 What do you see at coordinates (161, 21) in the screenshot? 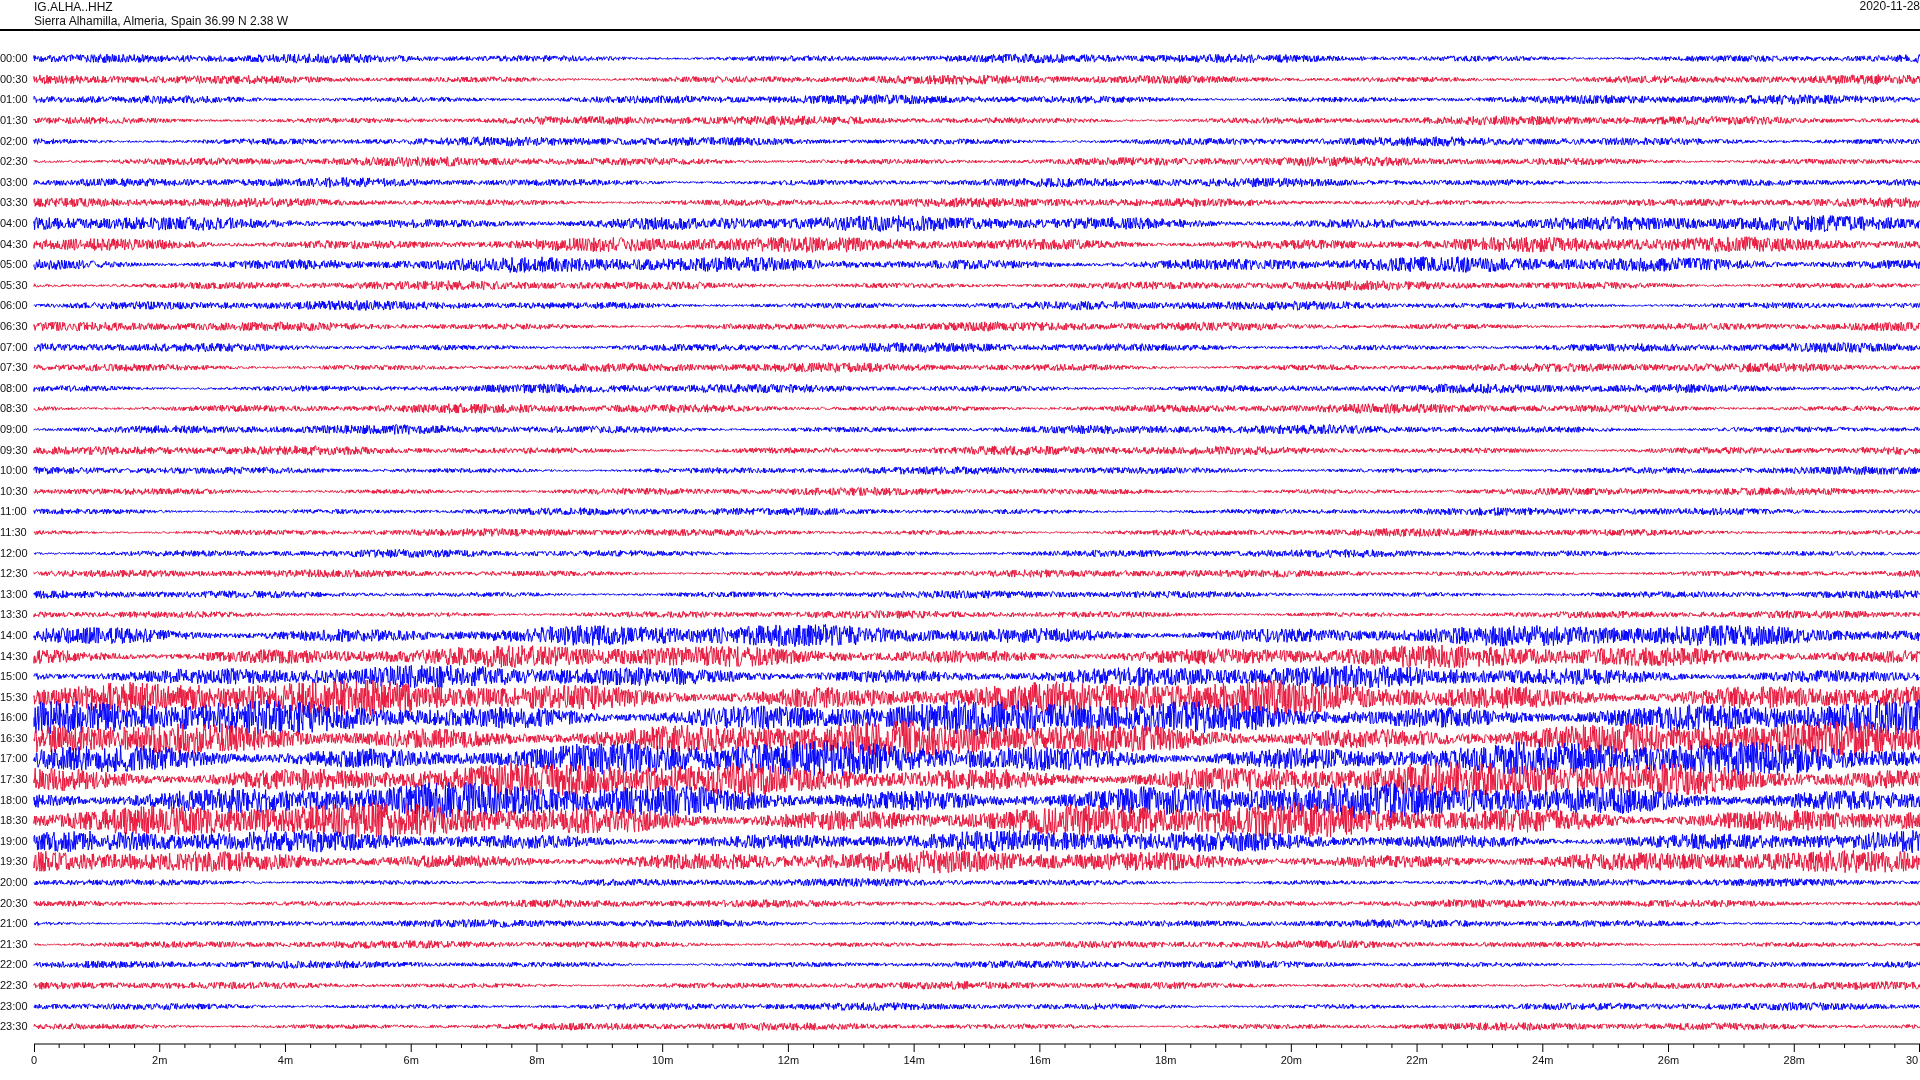
I see `station-location: Sierra Alhamilla, Almeria, Spain 36.99 N 2.38 W` at bounding box center [161, 21].